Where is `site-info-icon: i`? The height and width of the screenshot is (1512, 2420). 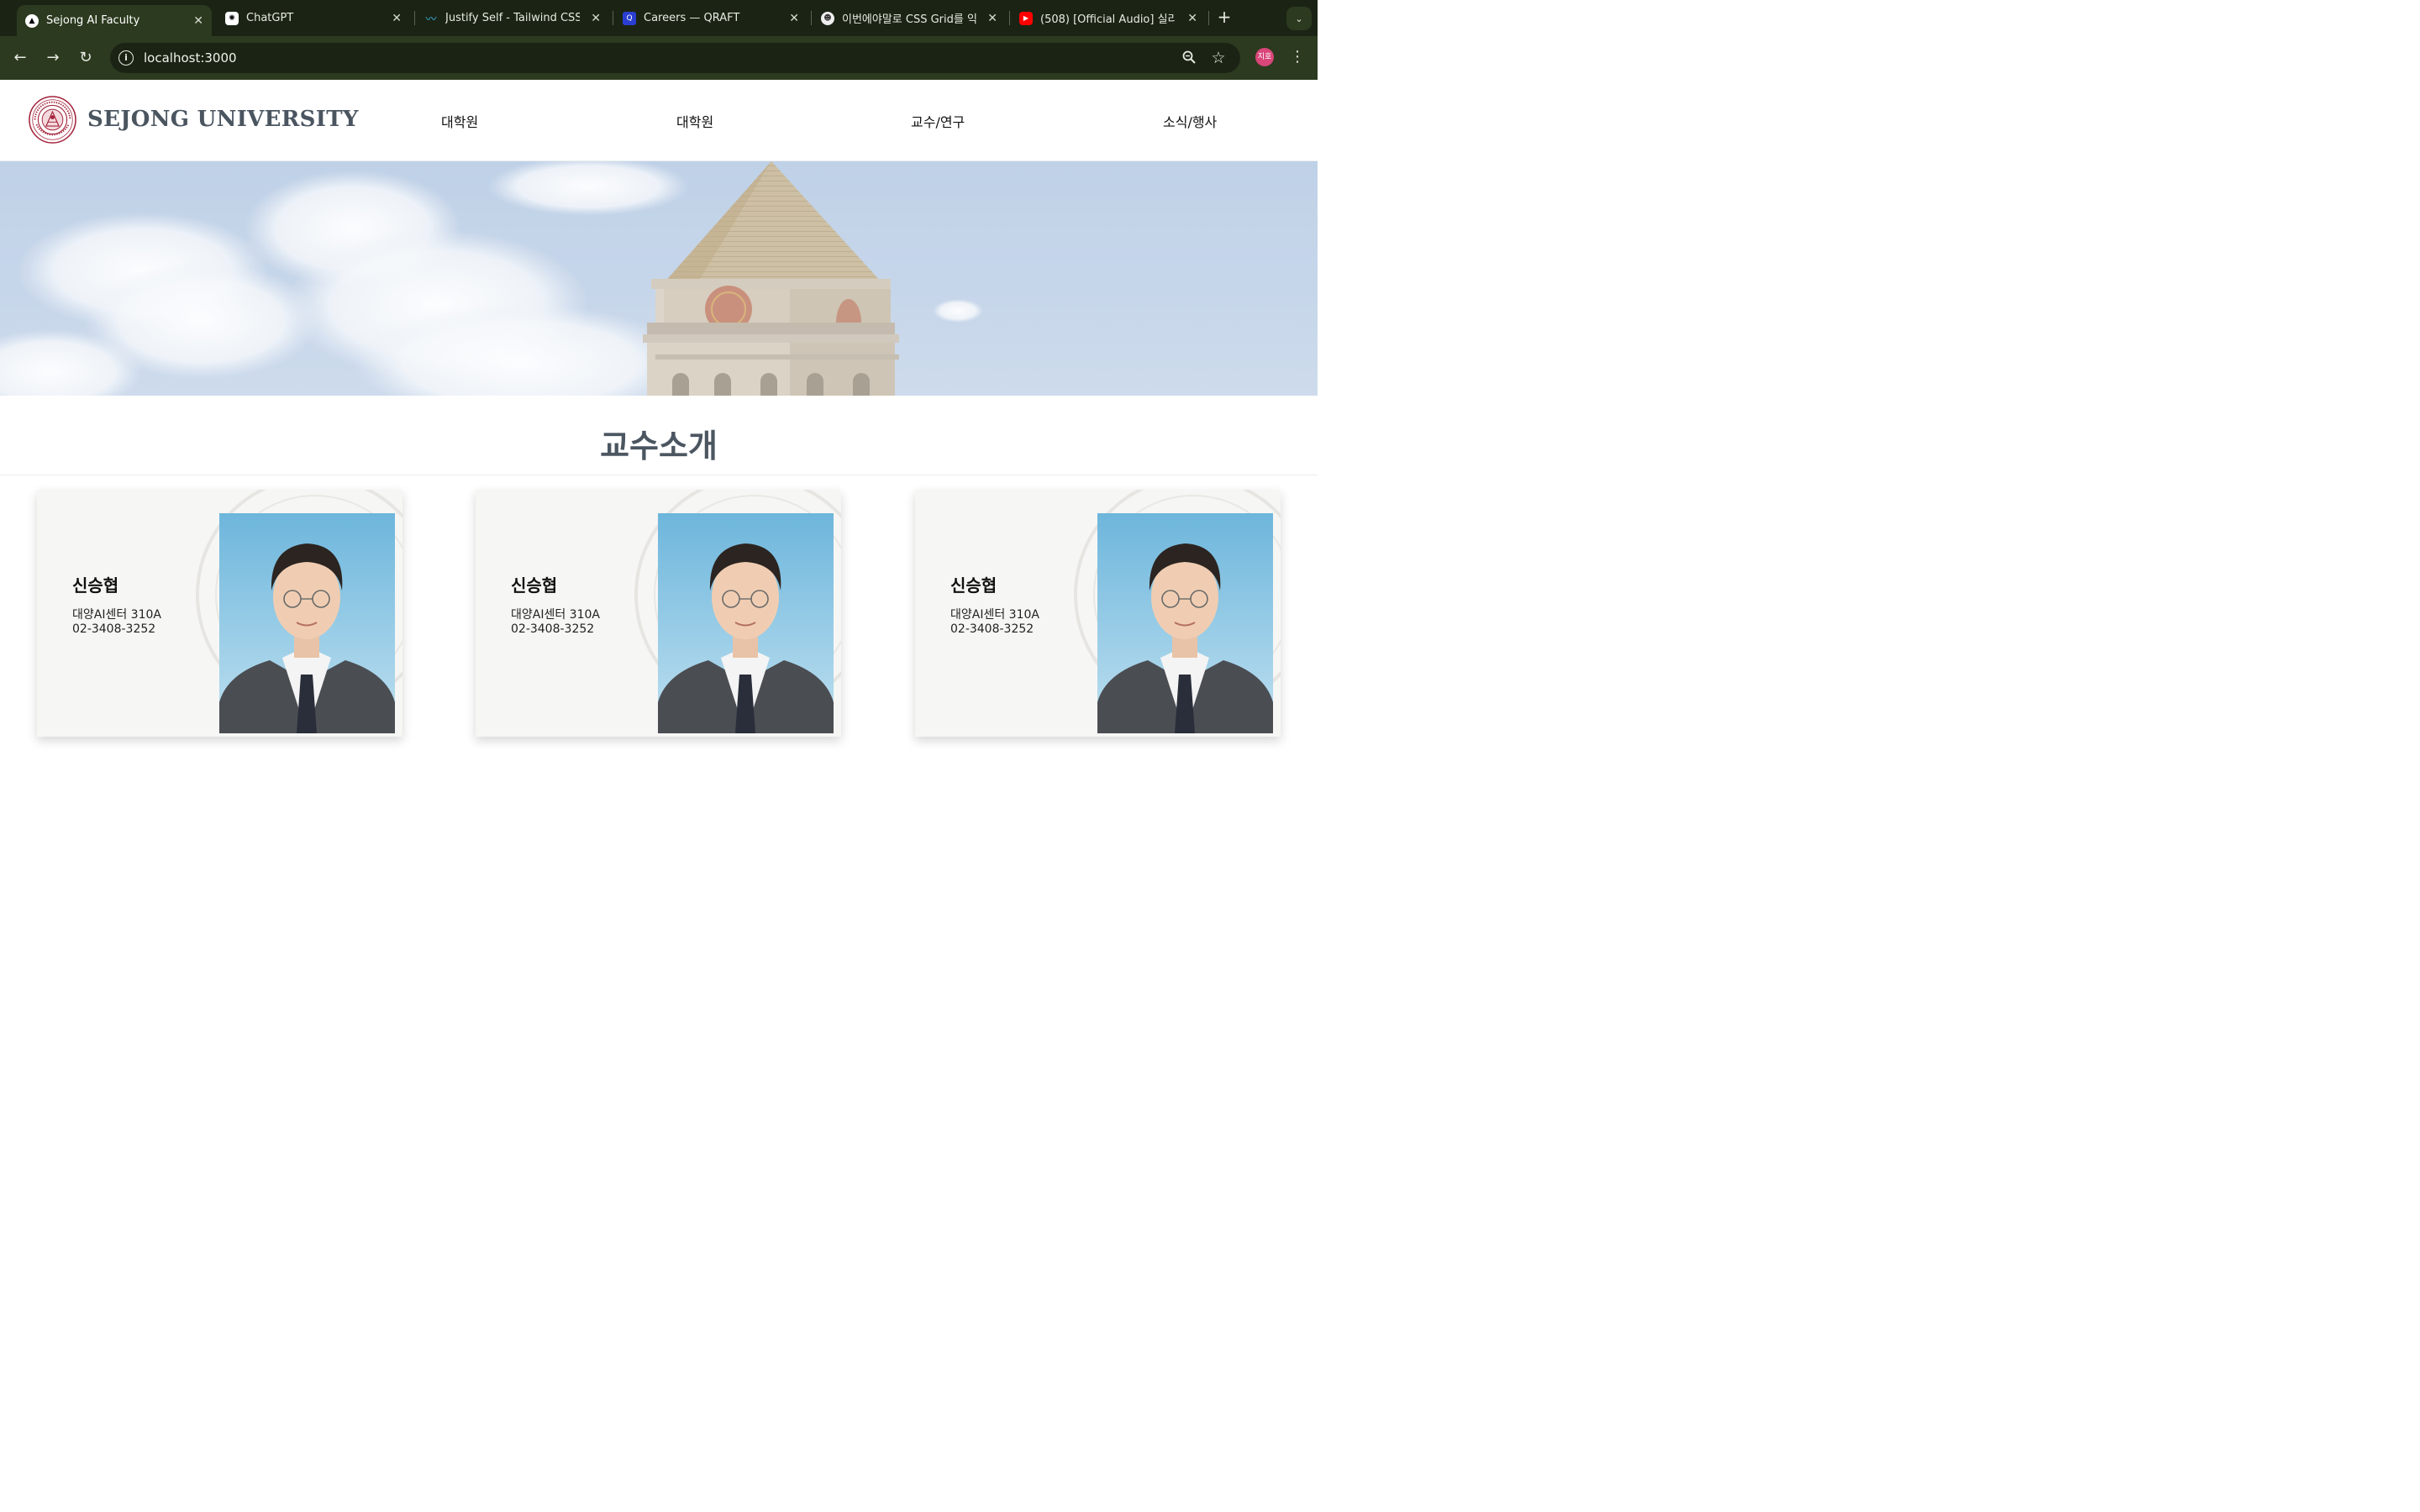
site-info-icon: i is located at coordinates (126, 58).